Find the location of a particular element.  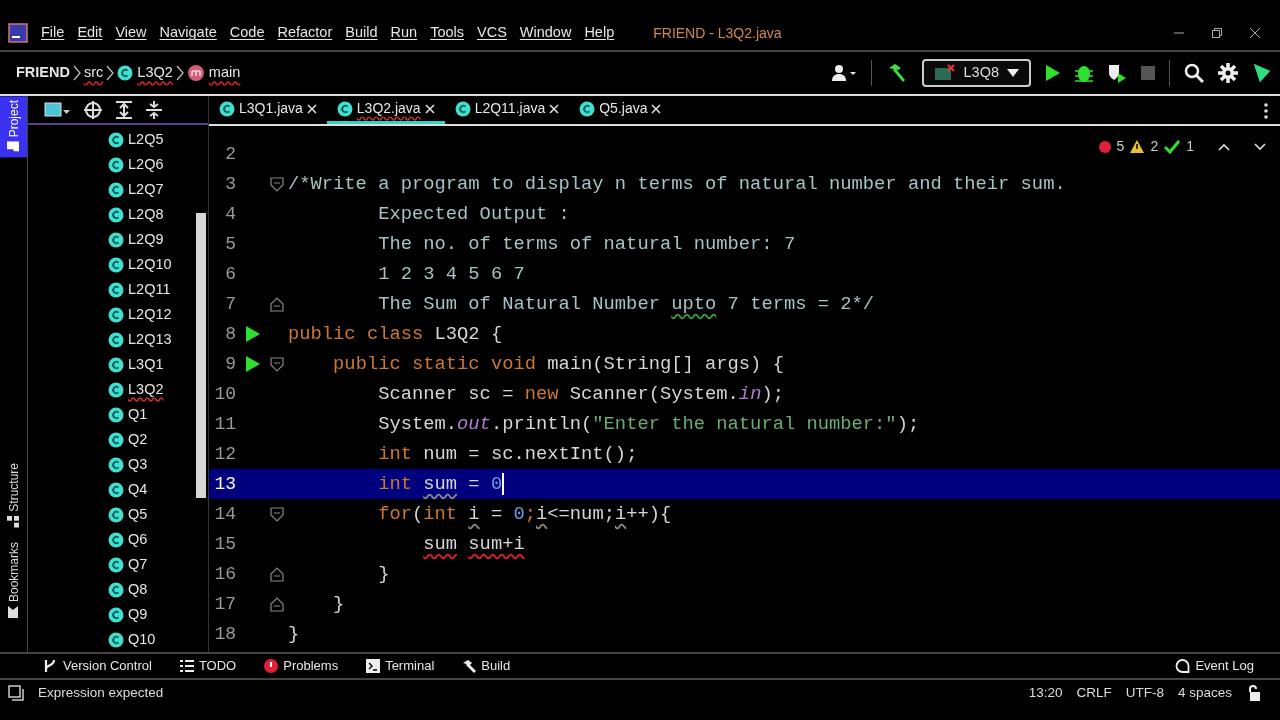

plugin-logo-icon is located at coordinates (1262, 73).